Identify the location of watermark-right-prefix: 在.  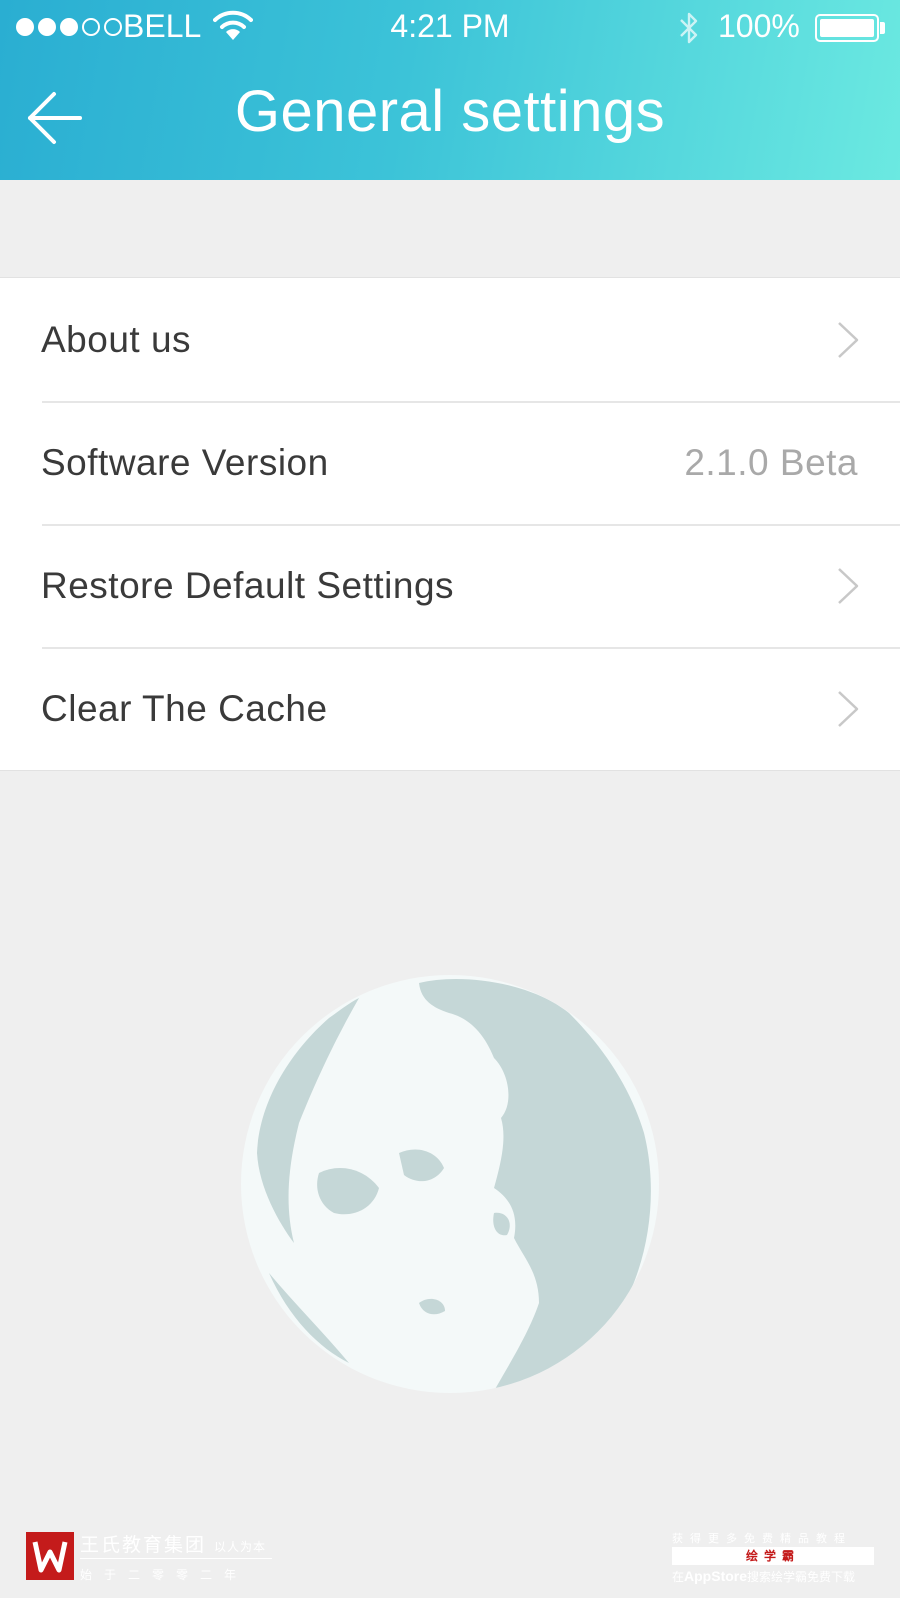
(678, 1577).